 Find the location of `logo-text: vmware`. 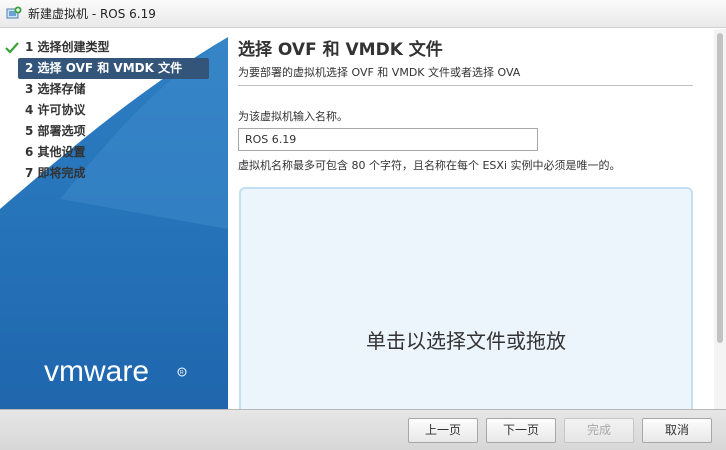

logo-text: vmware is located at coordinates (96, 371).